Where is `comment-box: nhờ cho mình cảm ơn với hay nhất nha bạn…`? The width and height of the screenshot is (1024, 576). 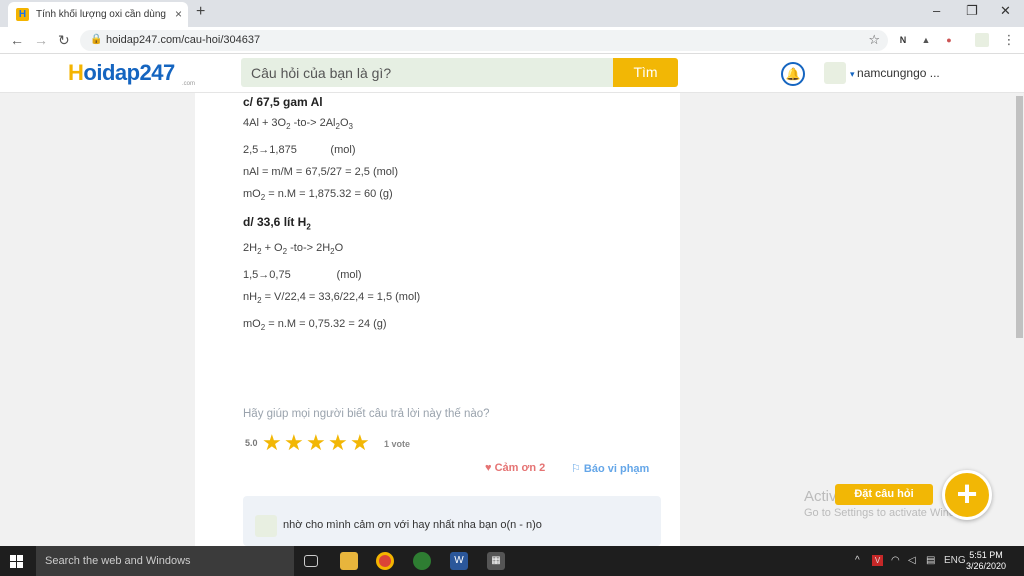
comment-box: nhờ cho mình cảm ơn với hay nhất nha bạn… is located at coordinates (452, 521).